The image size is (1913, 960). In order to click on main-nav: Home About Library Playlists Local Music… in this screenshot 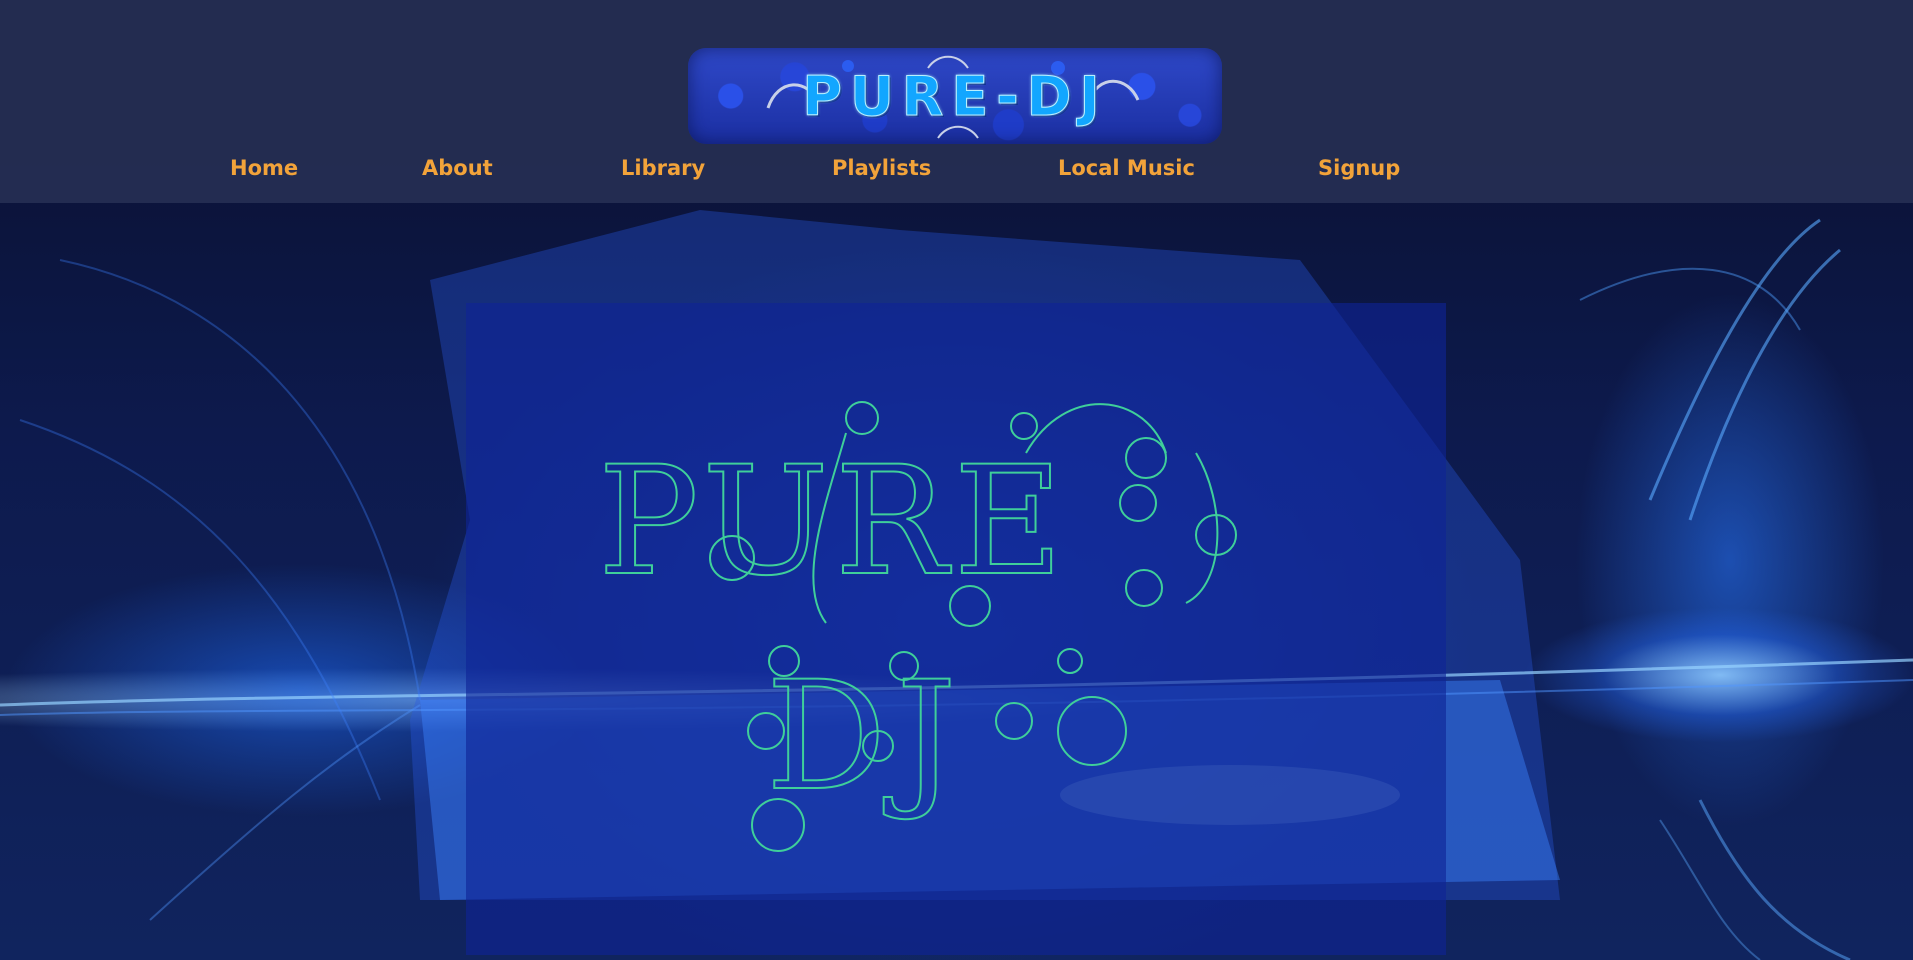, I will do `click(956, 170)`.